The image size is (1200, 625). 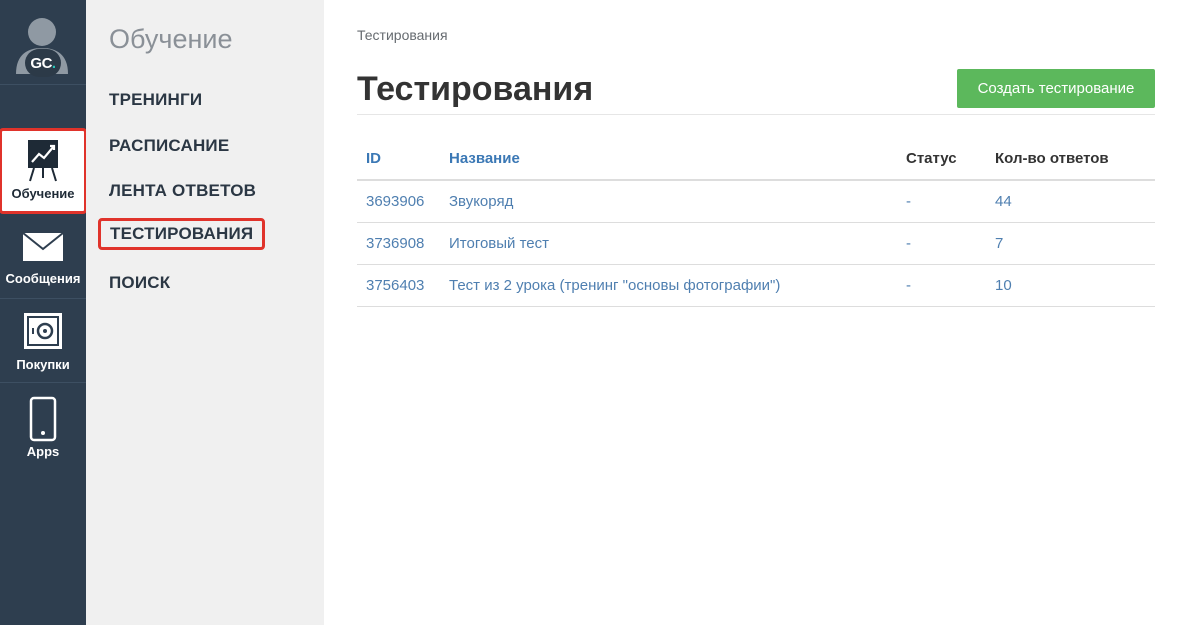 What do you see at coordinates (668, 159) in the screenshot?
I see `column-header-name: Название` at bounding box center [668, 159].